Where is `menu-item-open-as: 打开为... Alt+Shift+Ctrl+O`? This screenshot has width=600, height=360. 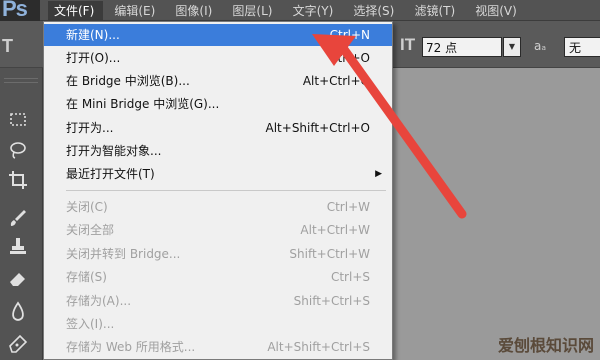 menu-item-open-as: 打开为... Alt+Shift+Ctrl+O is located at coordinates (218, 128).